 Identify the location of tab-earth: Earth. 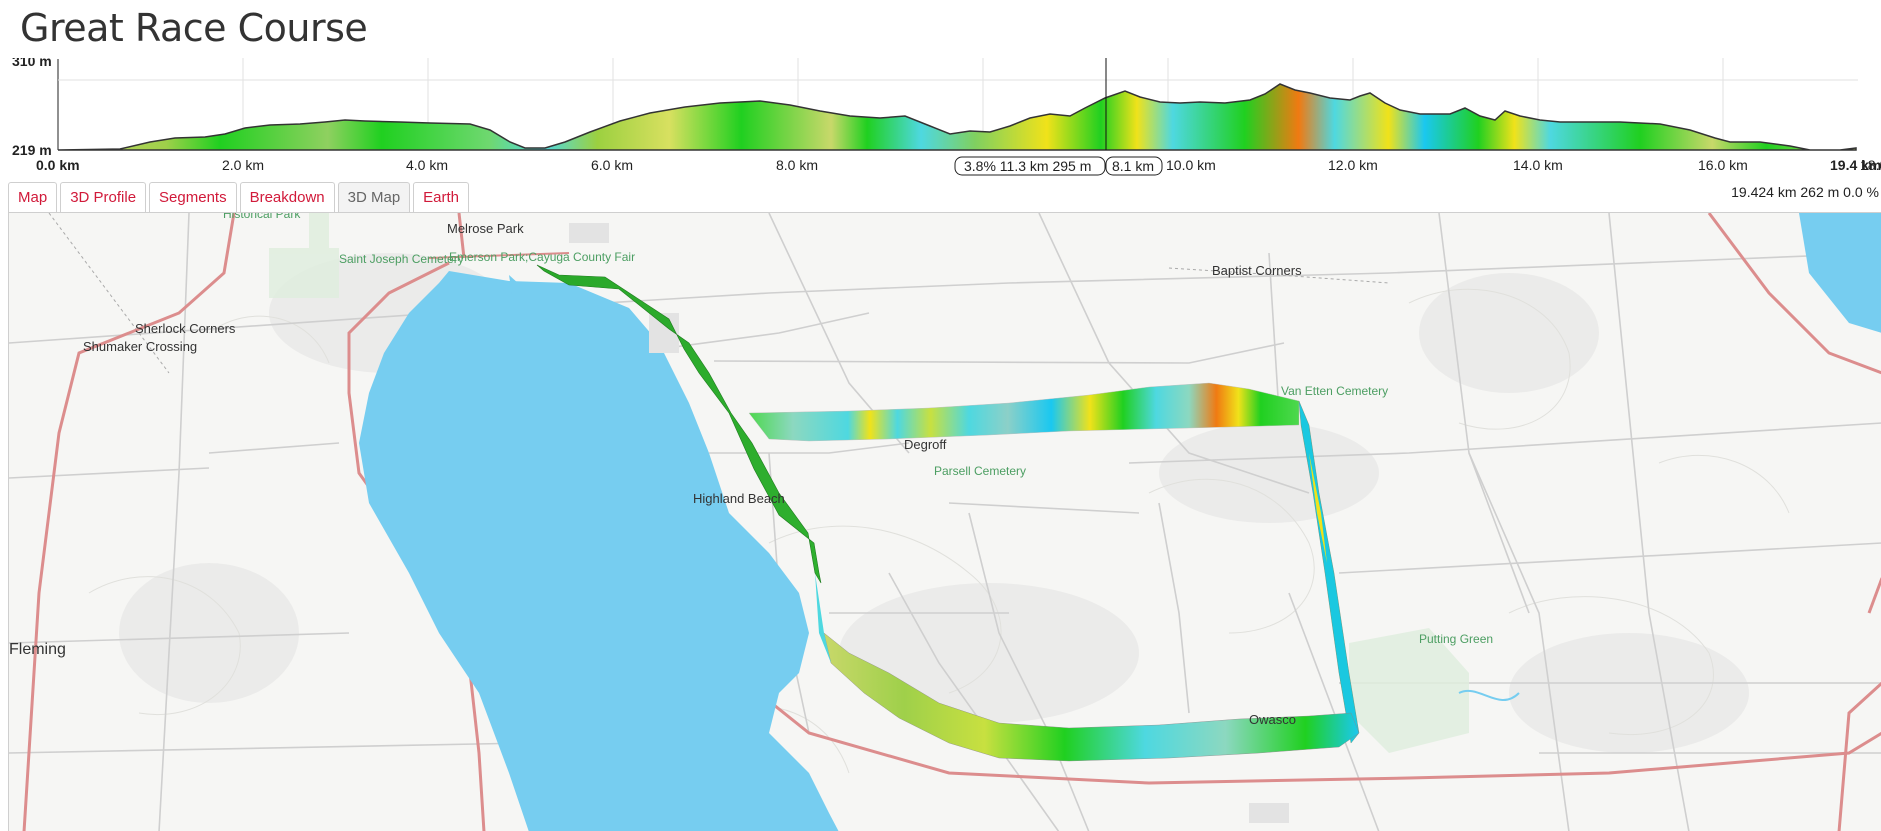
(441, 197).